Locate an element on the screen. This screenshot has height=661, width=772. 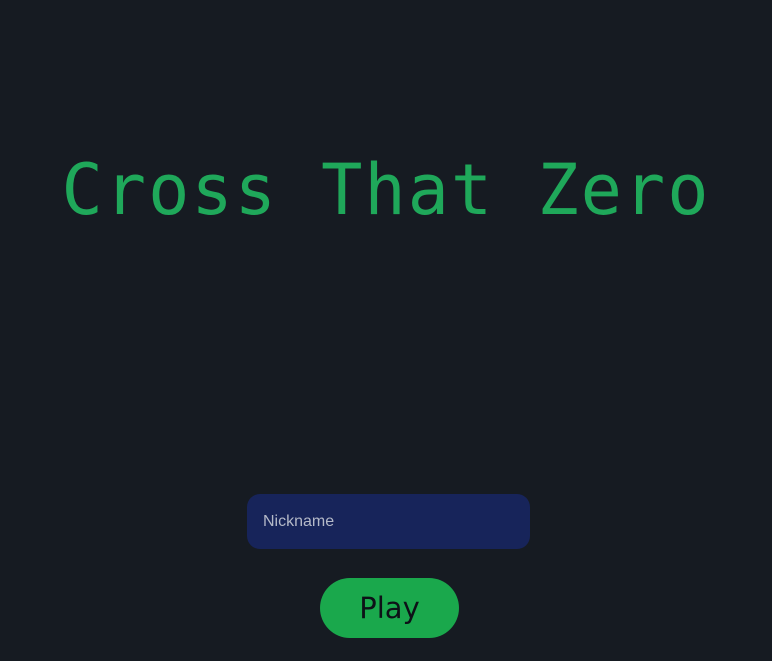
nickname-input is located at coordinates (388, 521).